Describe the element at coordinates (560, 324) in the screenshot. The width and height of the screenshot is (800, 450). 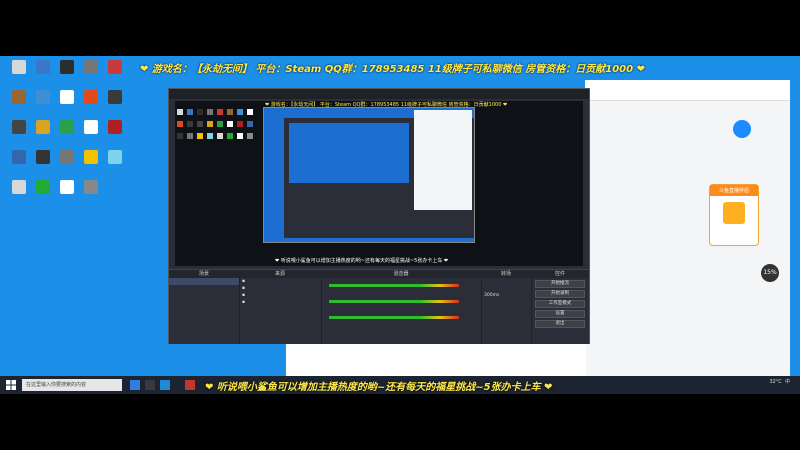
I see `exit-button: 退出` at that location.